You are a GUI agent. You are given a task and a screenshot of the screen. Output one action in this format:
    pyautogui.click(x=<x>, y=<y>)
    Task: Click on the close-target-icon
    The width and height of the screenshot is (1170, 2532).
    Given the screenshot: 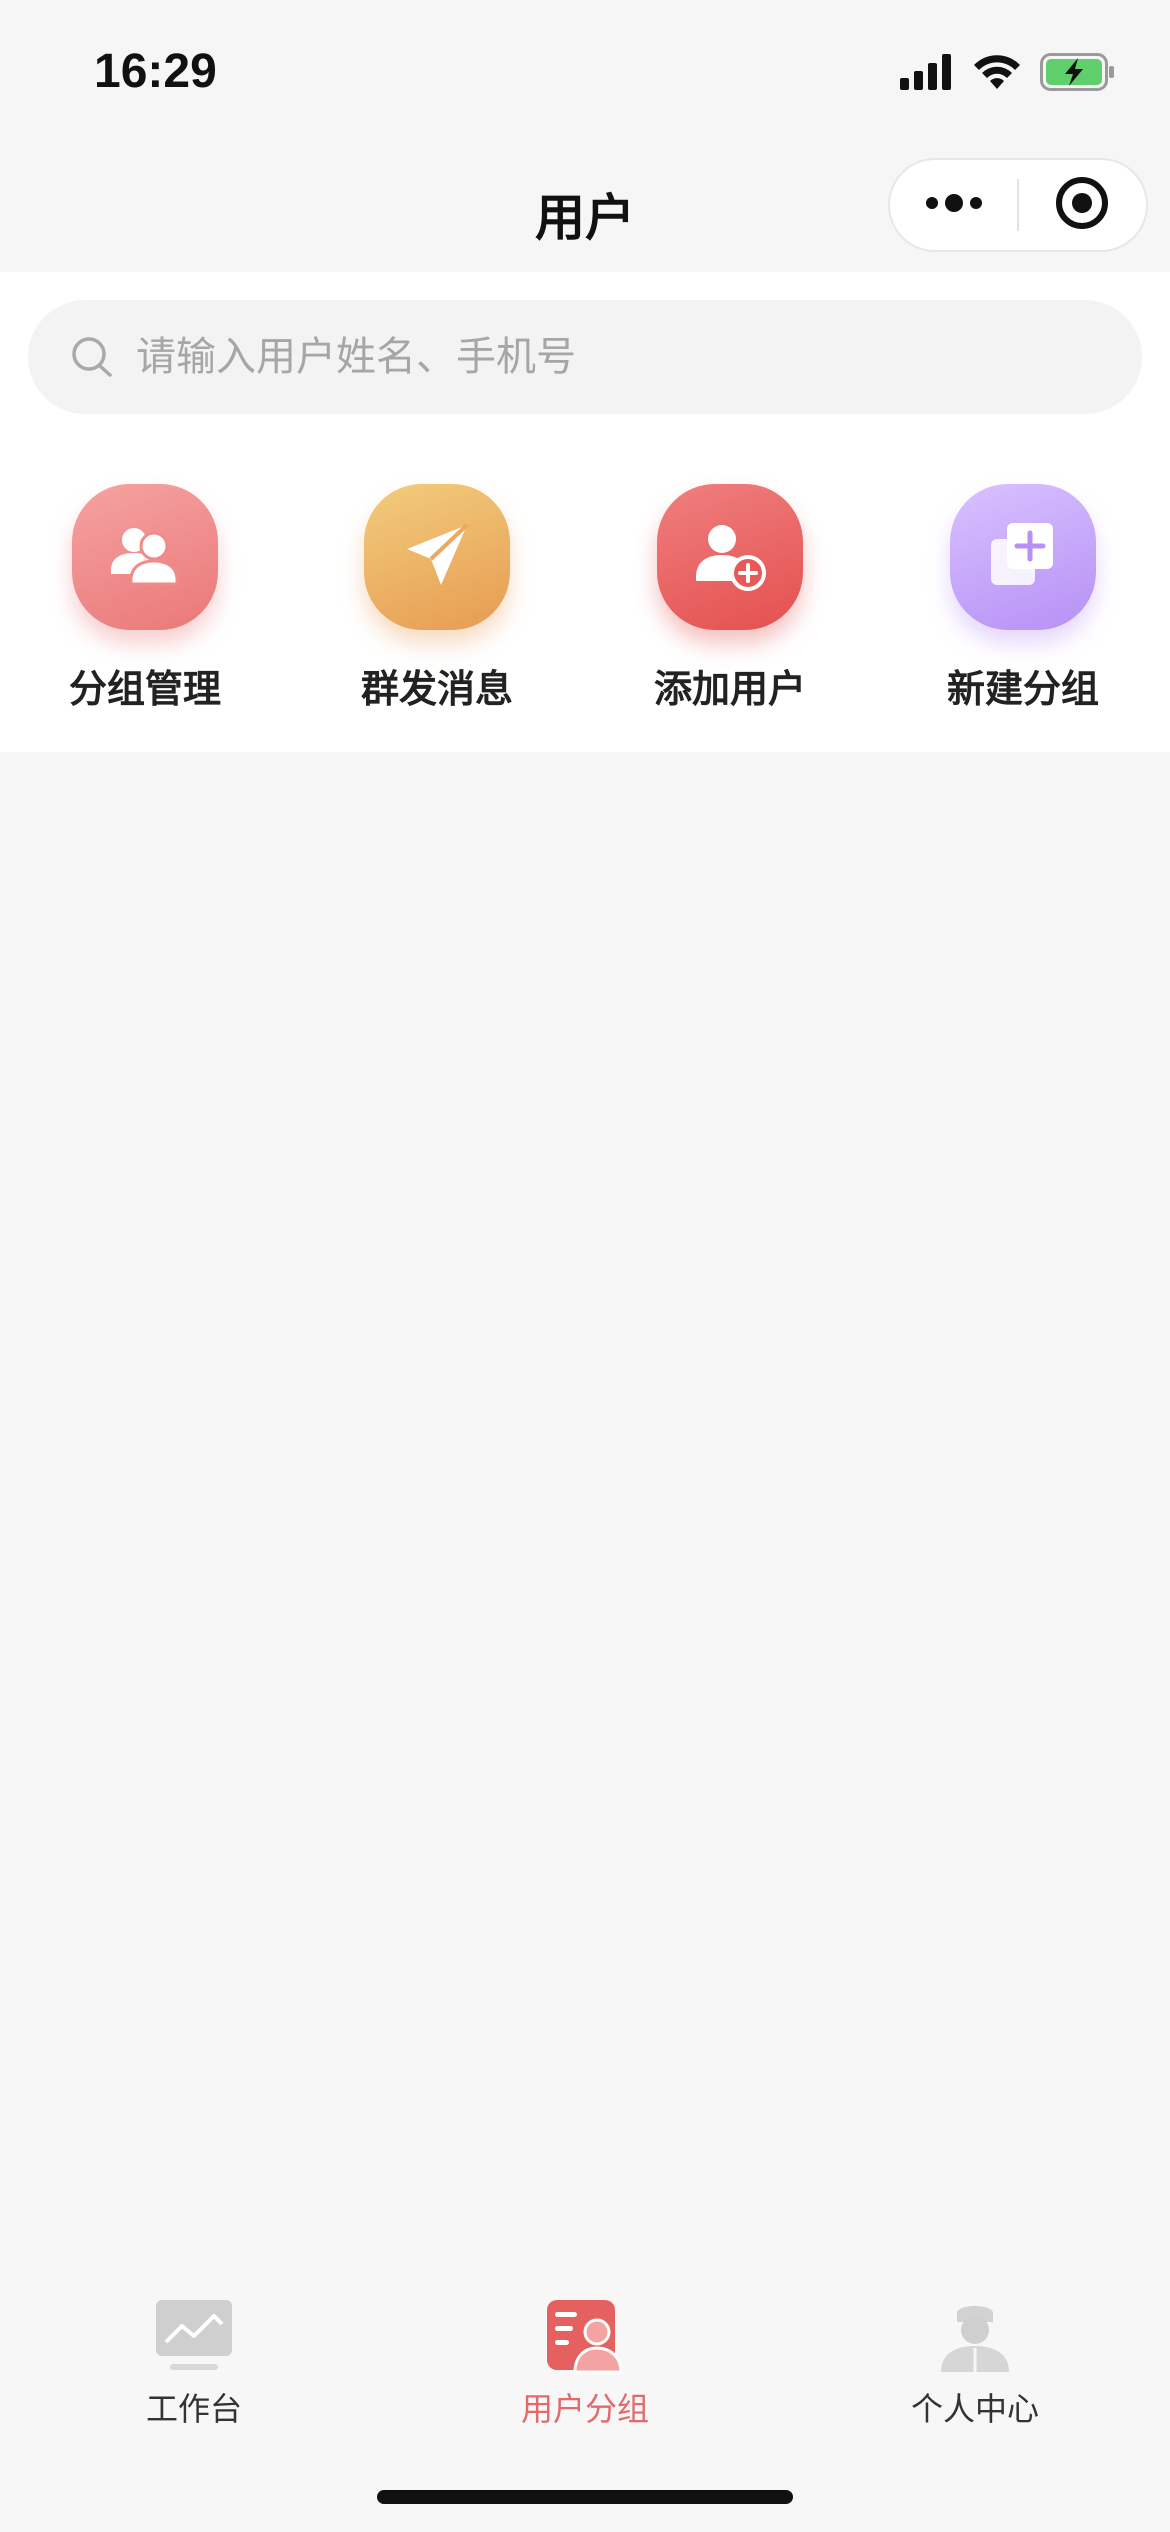 What is the action you would take?
    pyautogui.click(x=1082, y=205)
    